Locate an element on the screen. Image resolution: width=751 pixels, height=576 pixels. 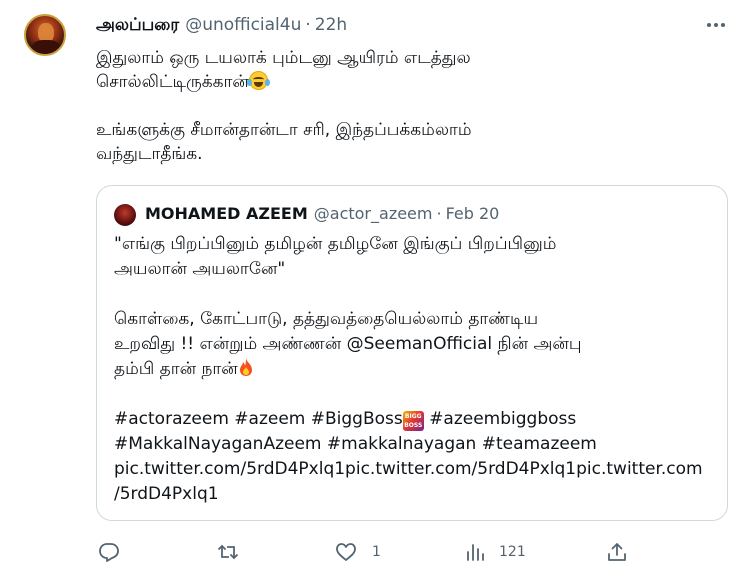
views-count: 121 is located at coordinates (512, 552).